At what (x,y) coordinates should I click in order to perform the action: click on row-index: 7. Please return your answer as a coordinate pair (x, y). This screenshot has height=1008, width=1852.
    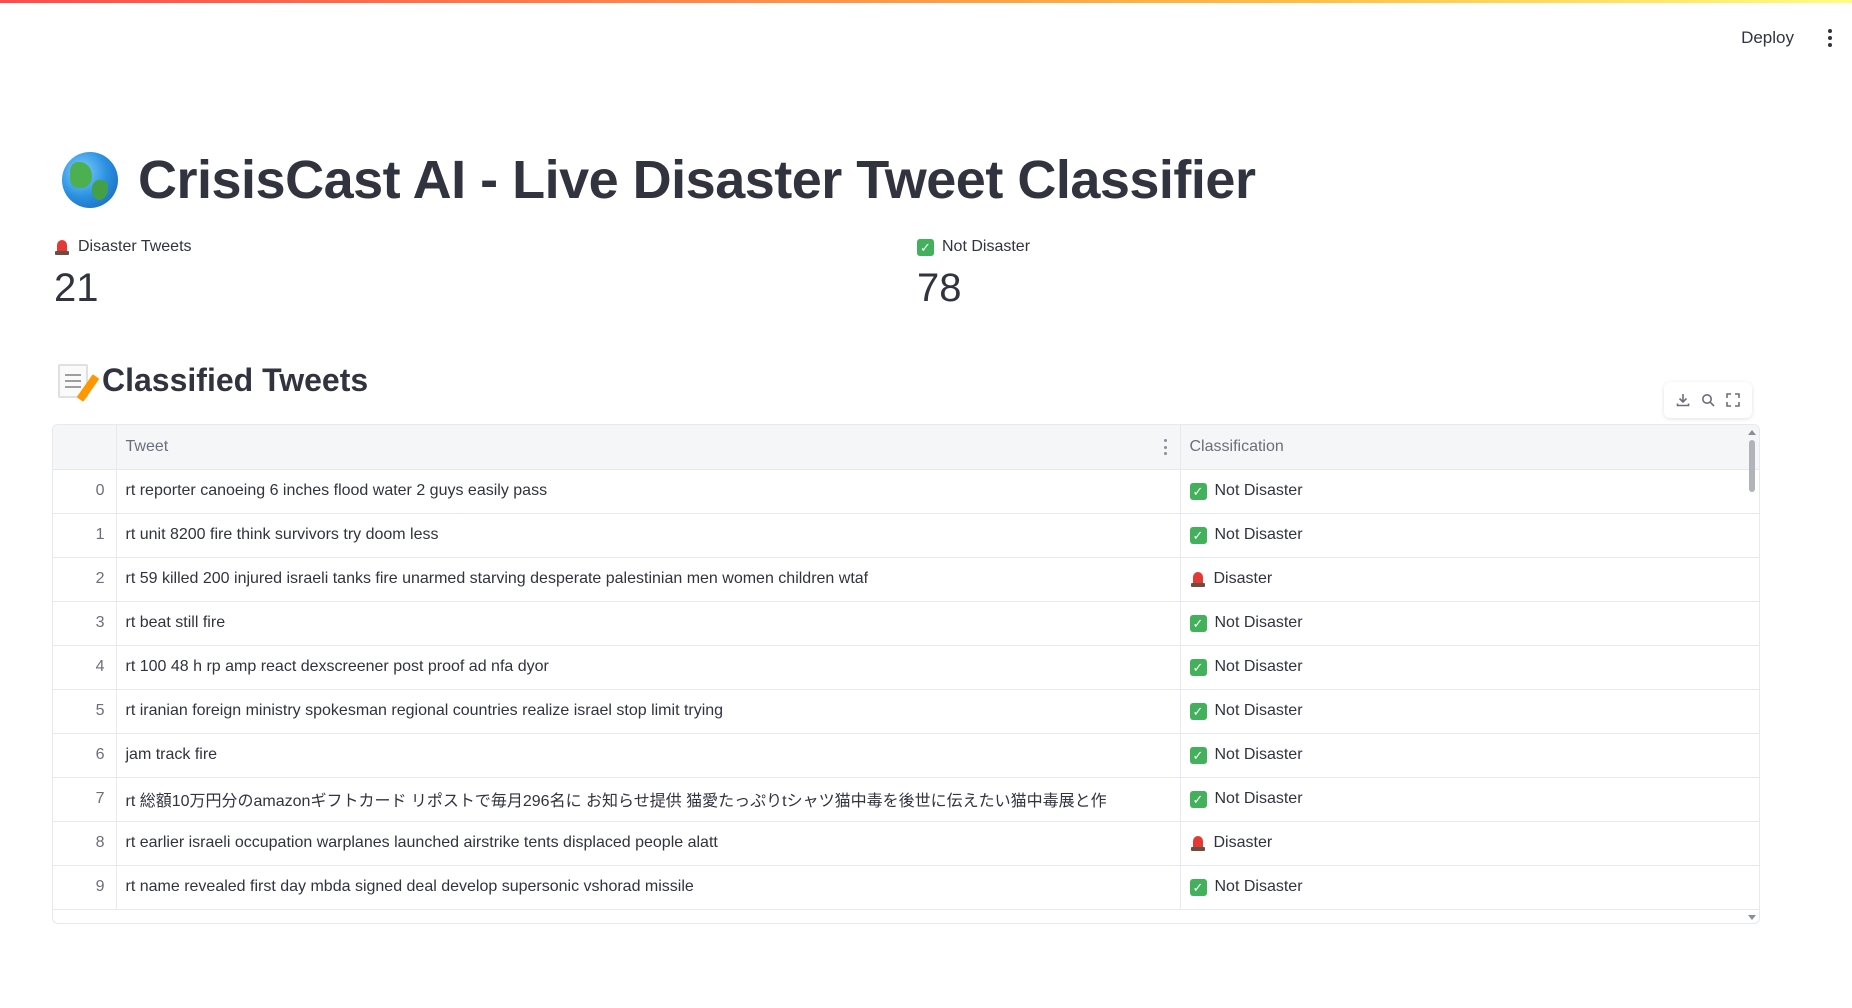
    Looking at the image, I should click on (85, 799).